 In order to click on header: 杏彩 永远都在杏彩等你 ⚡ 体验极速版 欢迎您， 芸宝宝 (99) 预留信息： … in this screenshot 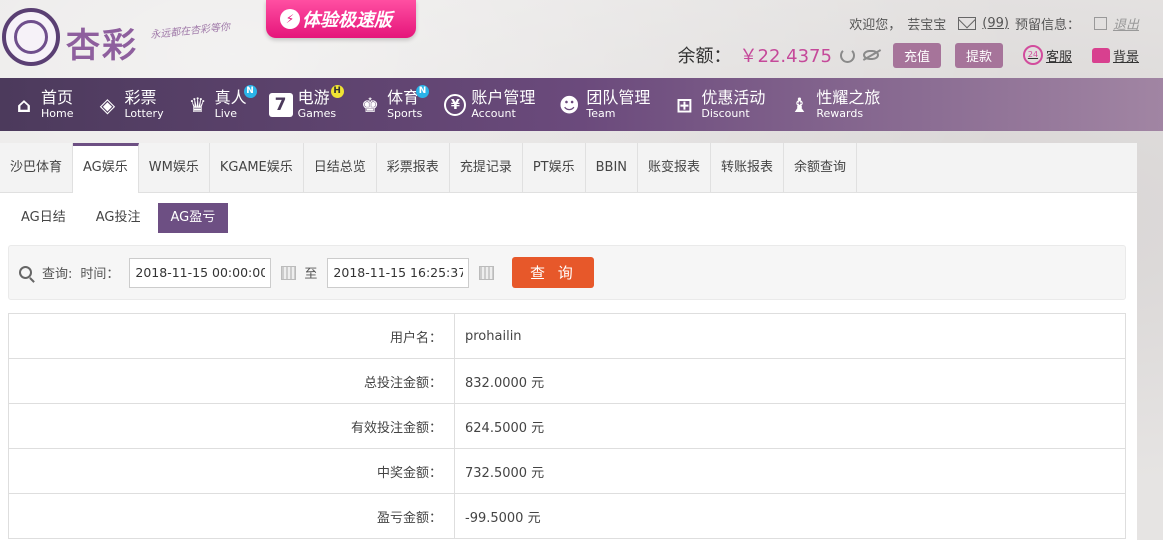, I will do `click(581, 39)`.